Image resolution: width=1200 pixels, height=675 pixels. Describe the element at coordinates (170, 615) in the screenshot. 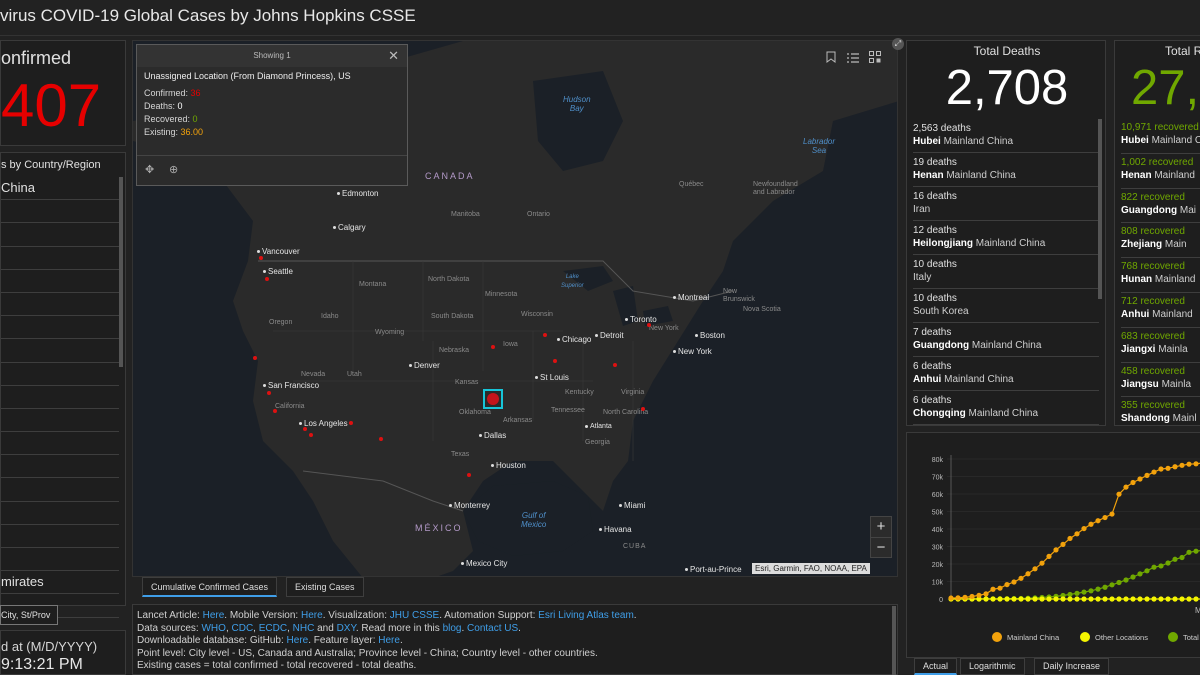

I see `info-text: Lancet Article:` at that location.